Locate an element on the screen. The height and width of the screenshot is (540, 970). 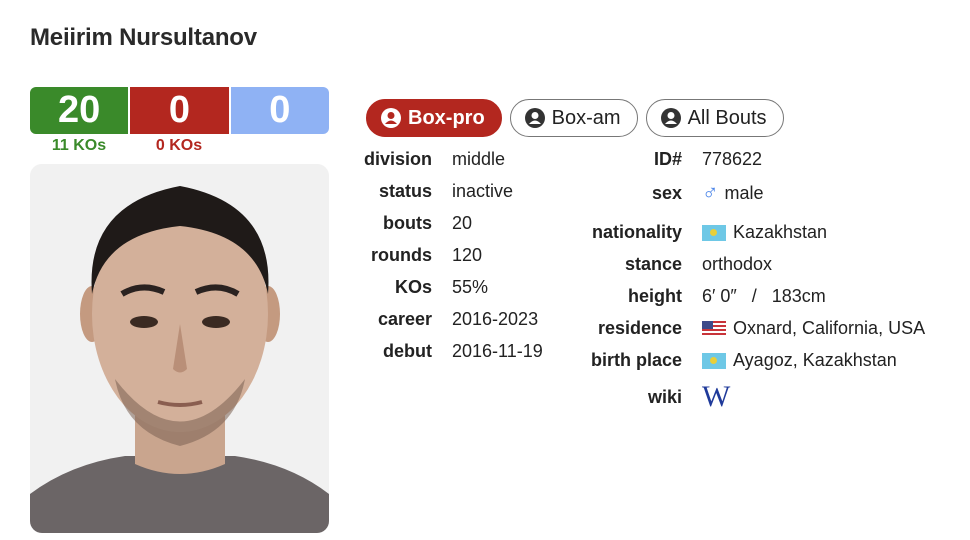
info-value: Ayagoz, Kazakhstan is located at coordinates (815, 360).